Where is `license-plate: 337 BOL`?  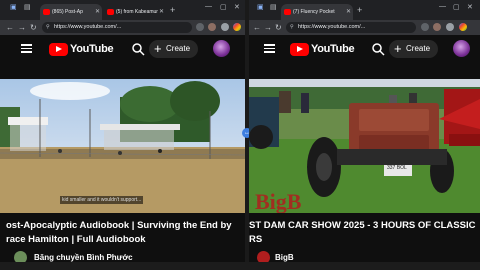
license-plate: 337 BOL is located at coordinates (397, 168).